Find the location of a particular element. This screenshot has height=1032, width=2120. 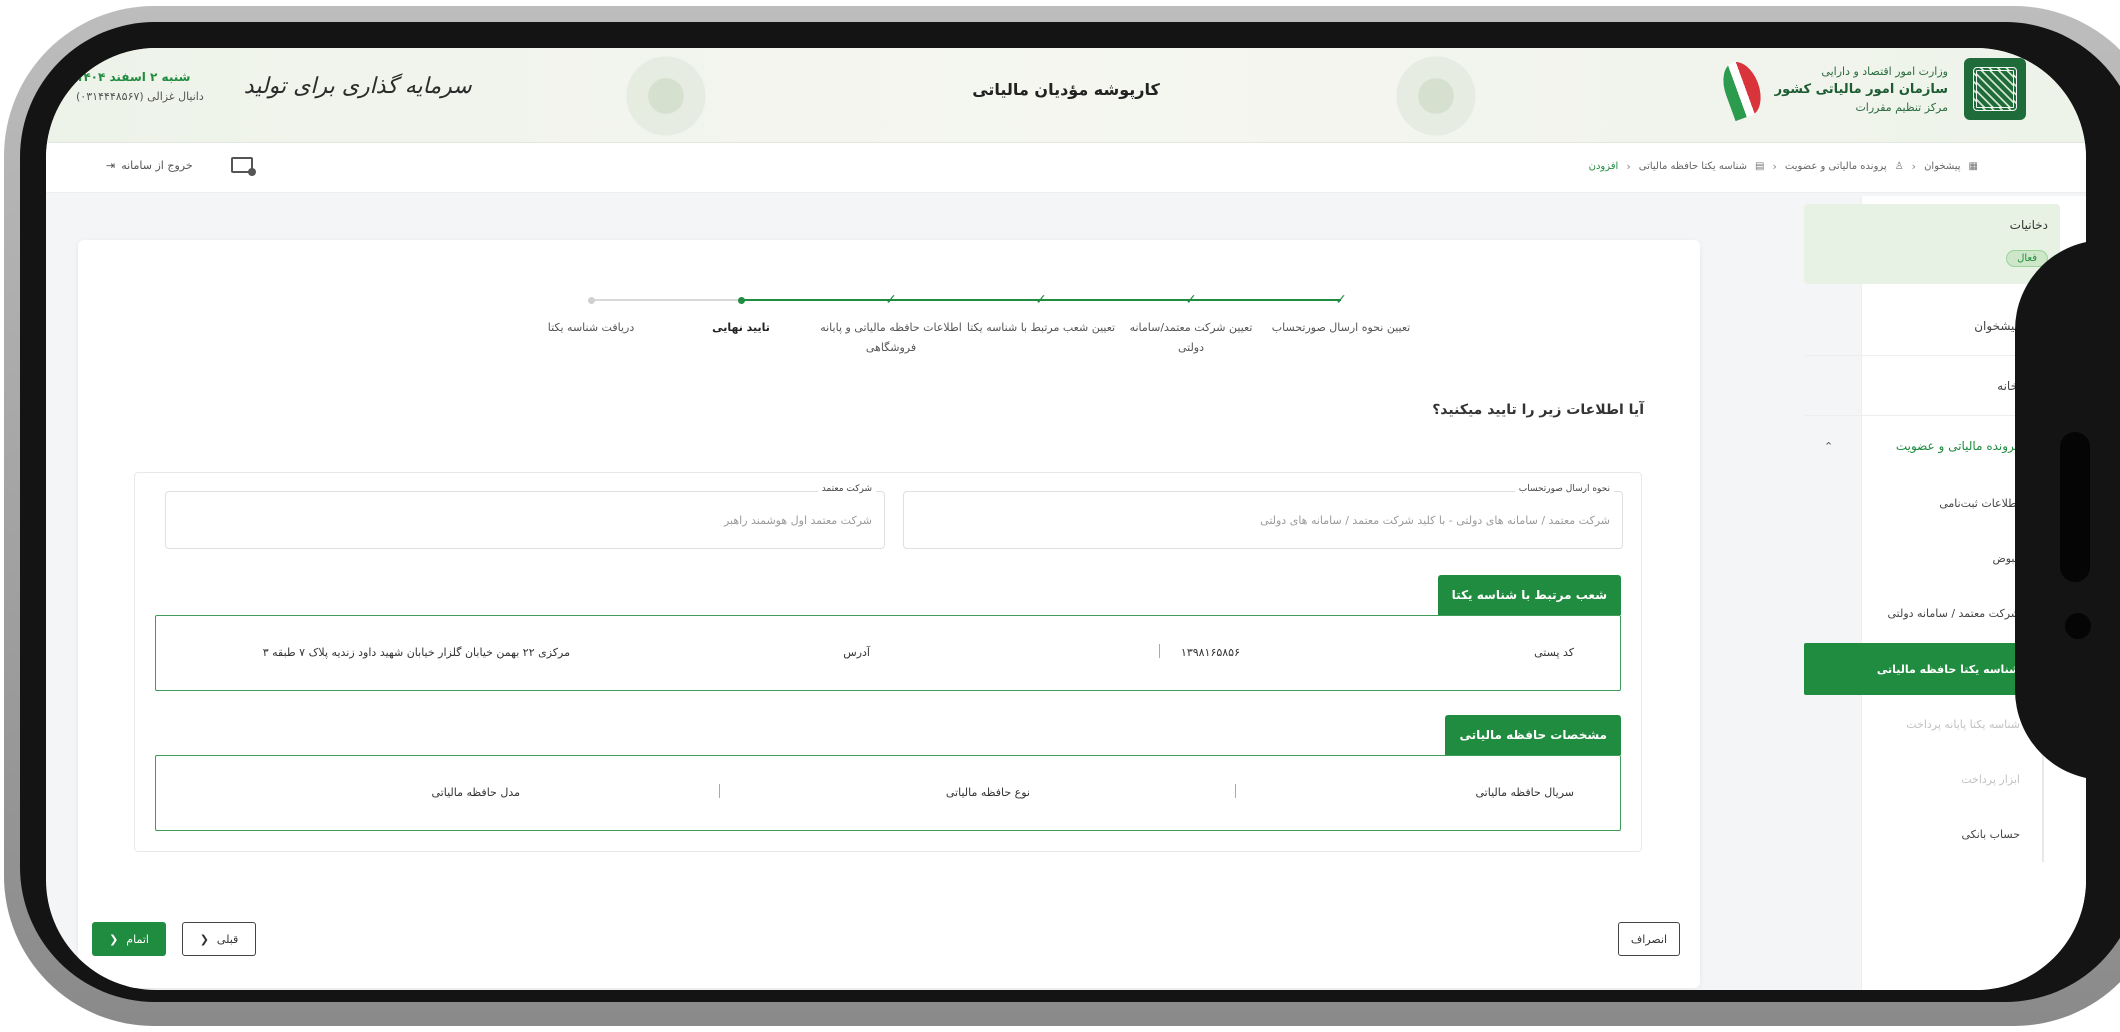

sidebar-subitem-bills: قبوض is located at coordinates (1923, 558).